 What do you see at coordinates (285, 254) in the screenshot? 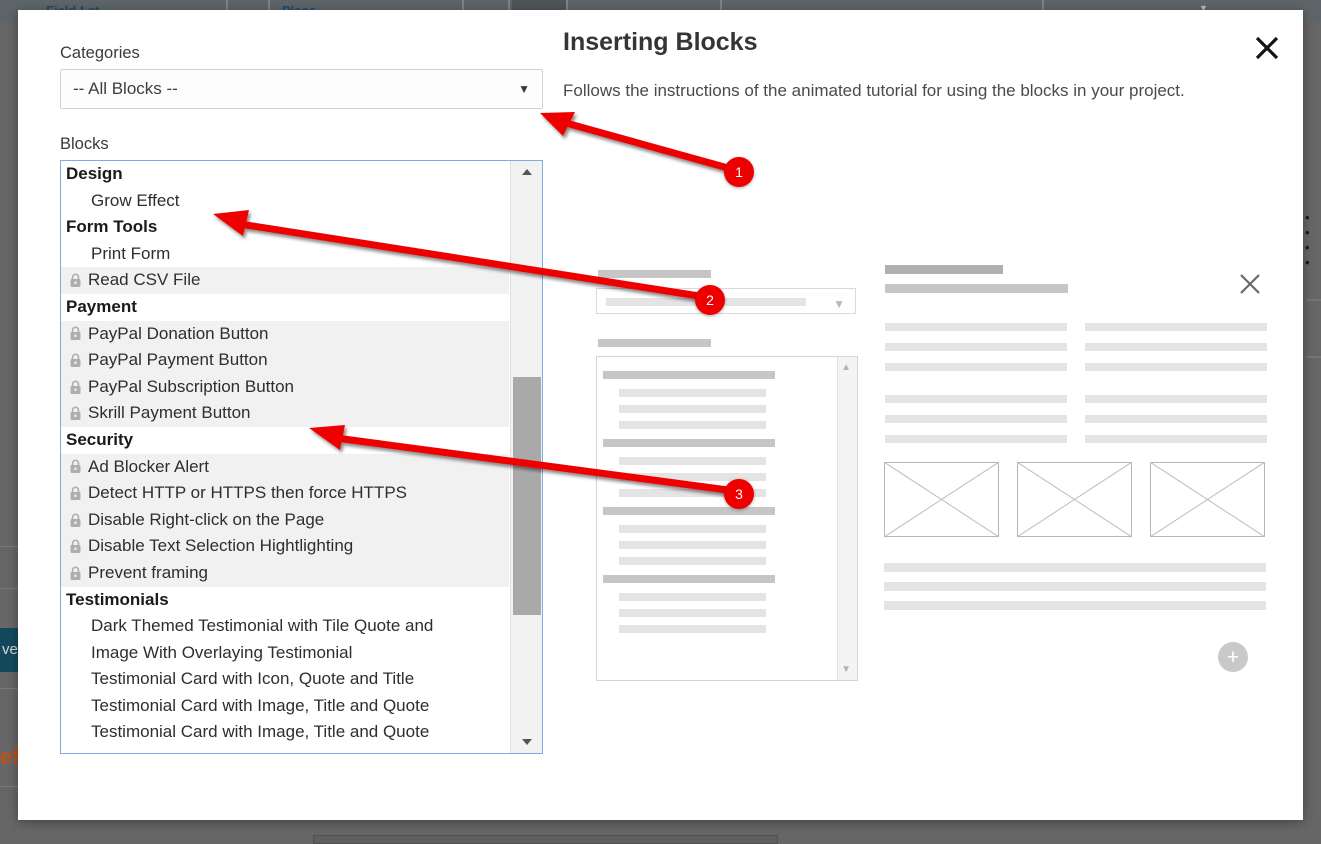
I see `block-list-item: Print Form` at bounding box center [285, 254].